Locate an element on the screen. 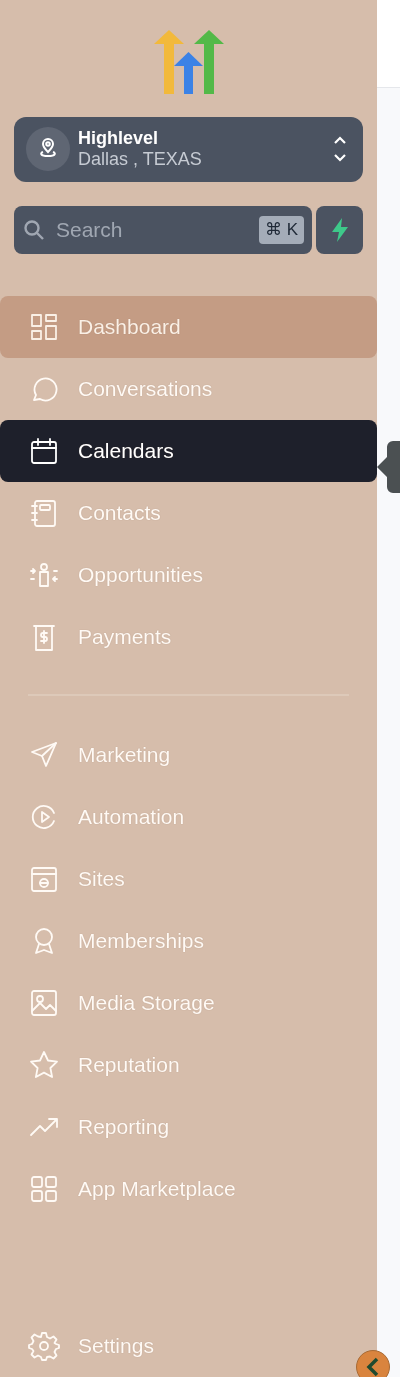 This screenshot has width=400, height=1377. nav-item: Media Storage is located at coordinates (188, 1003).